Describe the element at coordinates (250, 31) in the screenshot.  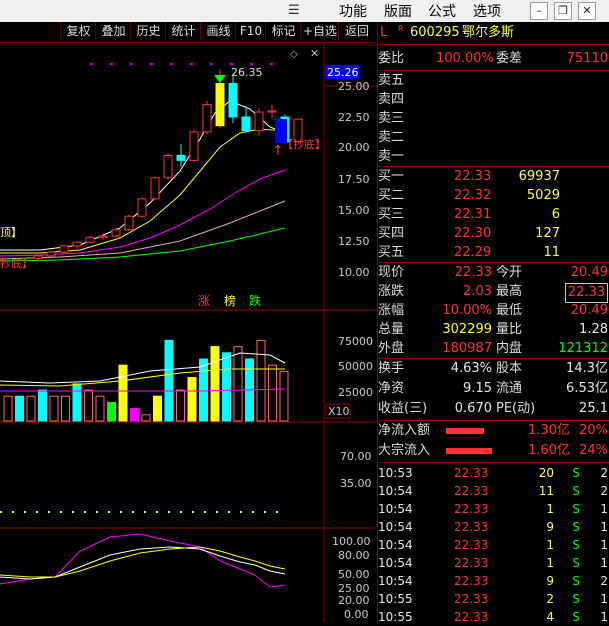
I see `f10-button: F10` at that location.